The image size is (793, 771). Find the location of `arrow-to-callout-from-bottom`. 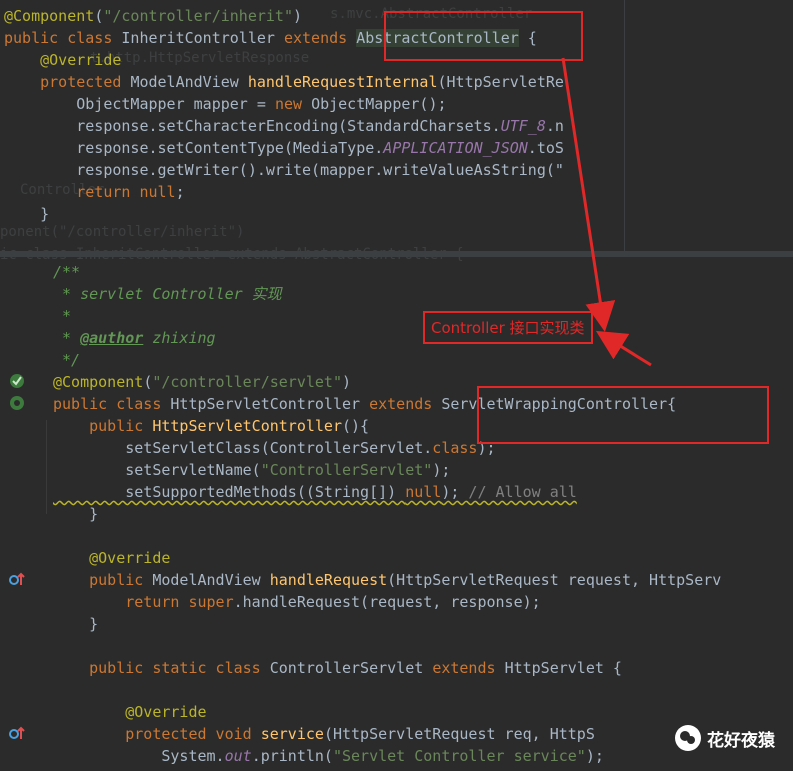

arrow-to-callout-from-bottom is located at coordinates (623, 348).